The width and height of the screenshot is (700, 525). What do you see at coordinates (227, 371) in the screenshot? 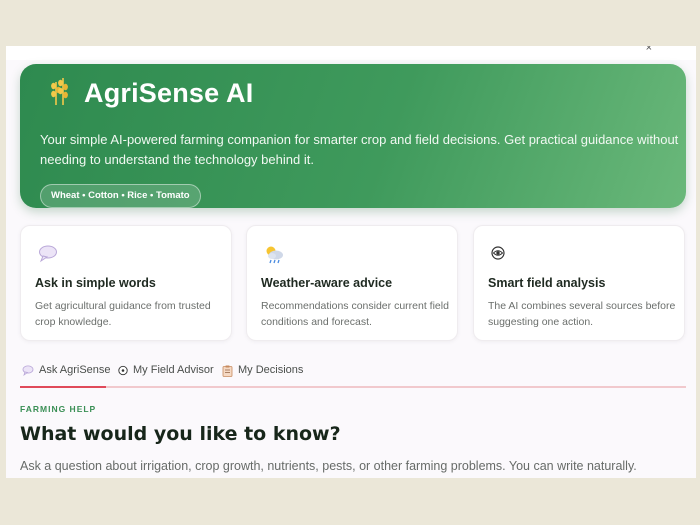
I see `clipboard-icon` at bounding box center [227, 371].